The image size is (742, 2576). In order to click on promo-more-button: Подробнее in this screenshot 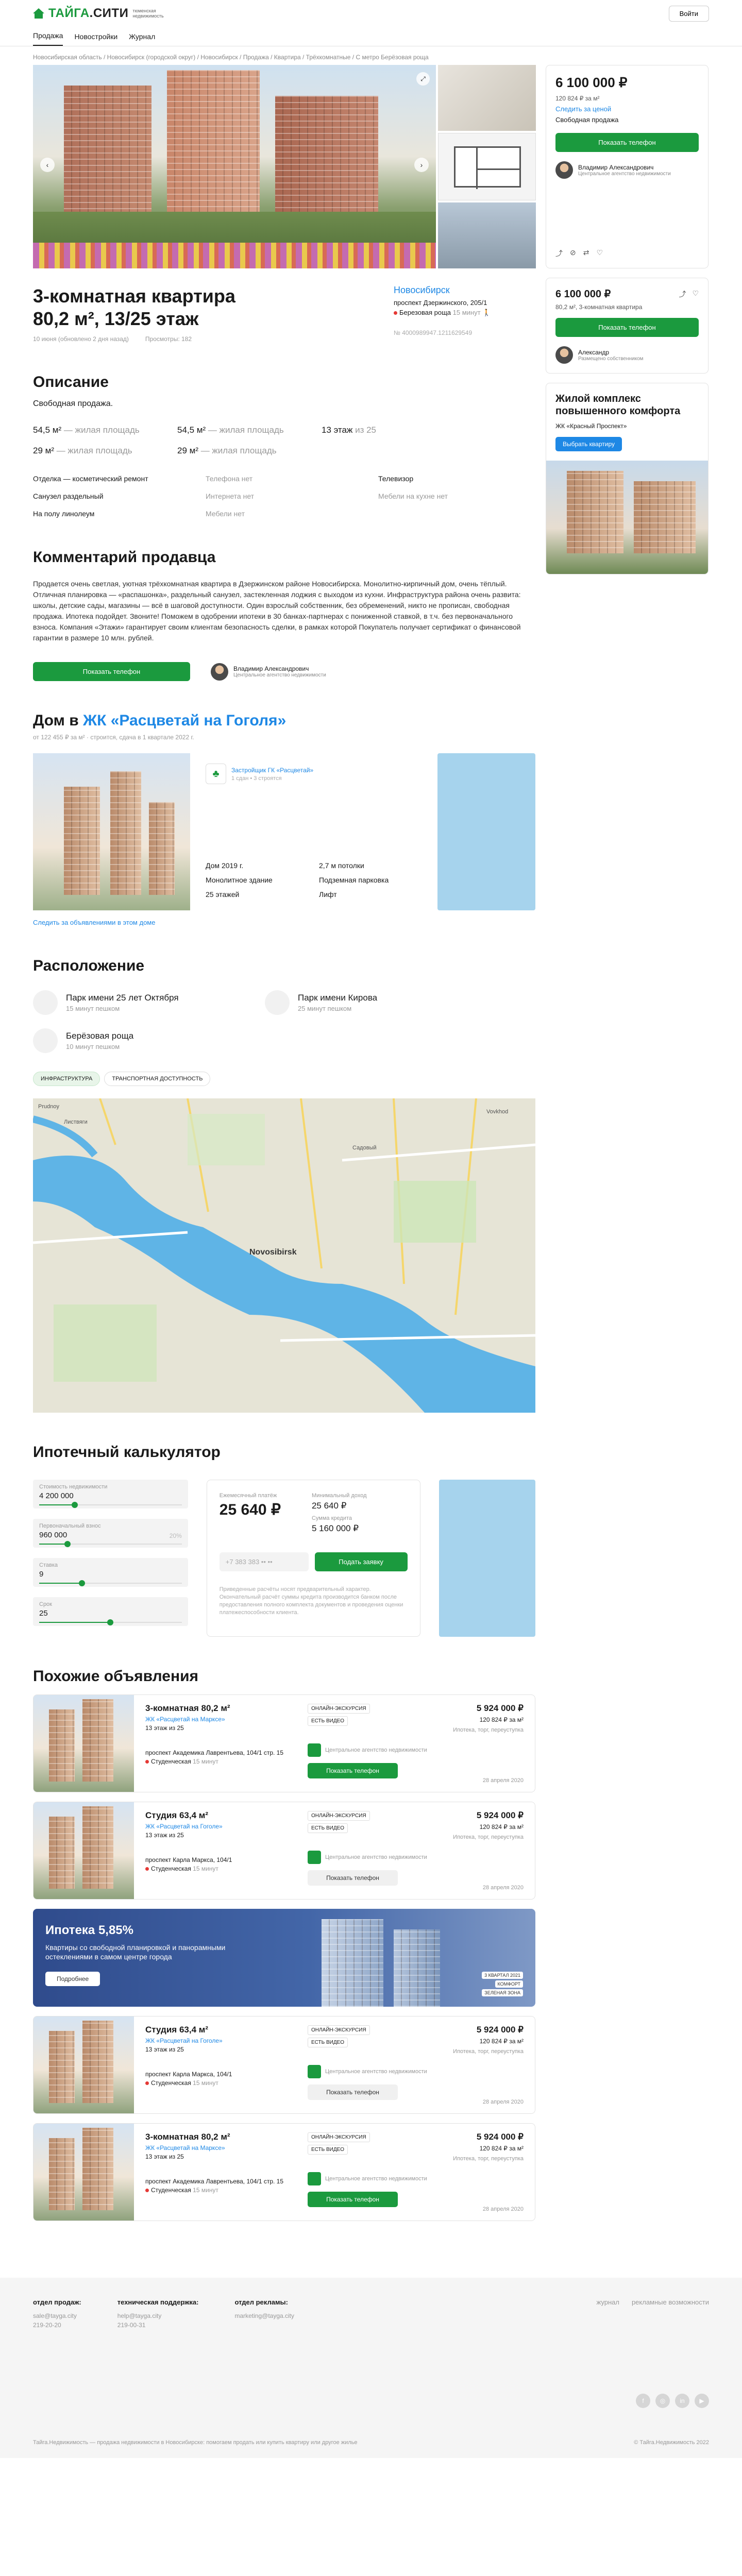, I will do `click(72, 1979)`.